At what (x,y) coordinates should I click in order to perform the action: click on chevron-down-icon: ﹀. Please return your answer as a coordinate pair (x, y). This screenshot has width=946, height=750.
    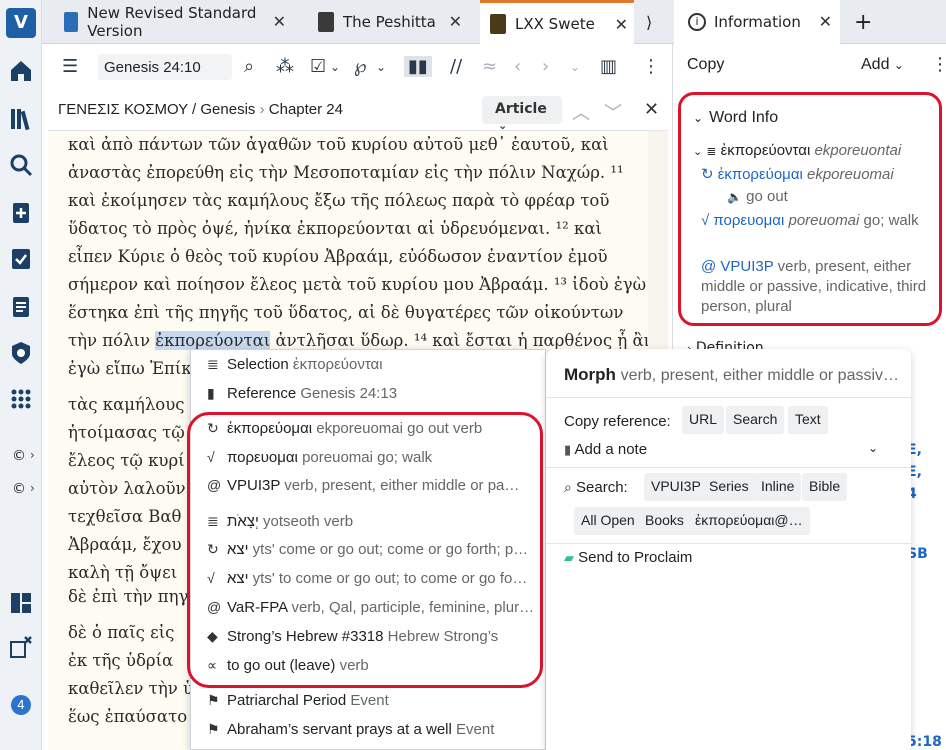
    Looking at the image, I should click on (613, 112).